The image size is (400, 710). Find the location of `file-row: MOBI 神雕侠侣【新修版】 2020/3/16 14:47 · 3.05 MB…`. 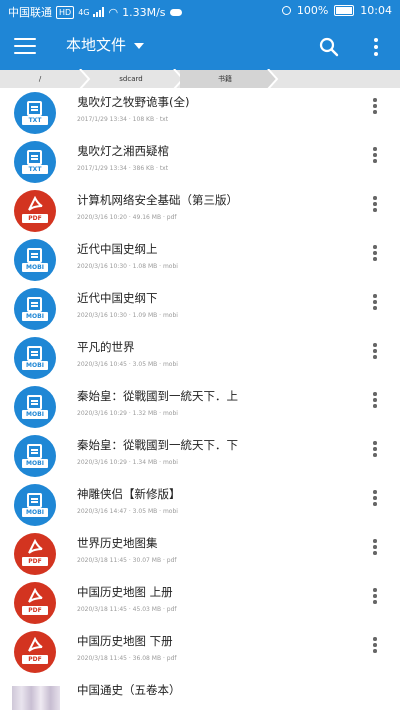

file-row: MOBI 神雕侠侣【新修版】 2020/3/16 14:47 · 3.05 MB… is located at coordinates (200, 504).